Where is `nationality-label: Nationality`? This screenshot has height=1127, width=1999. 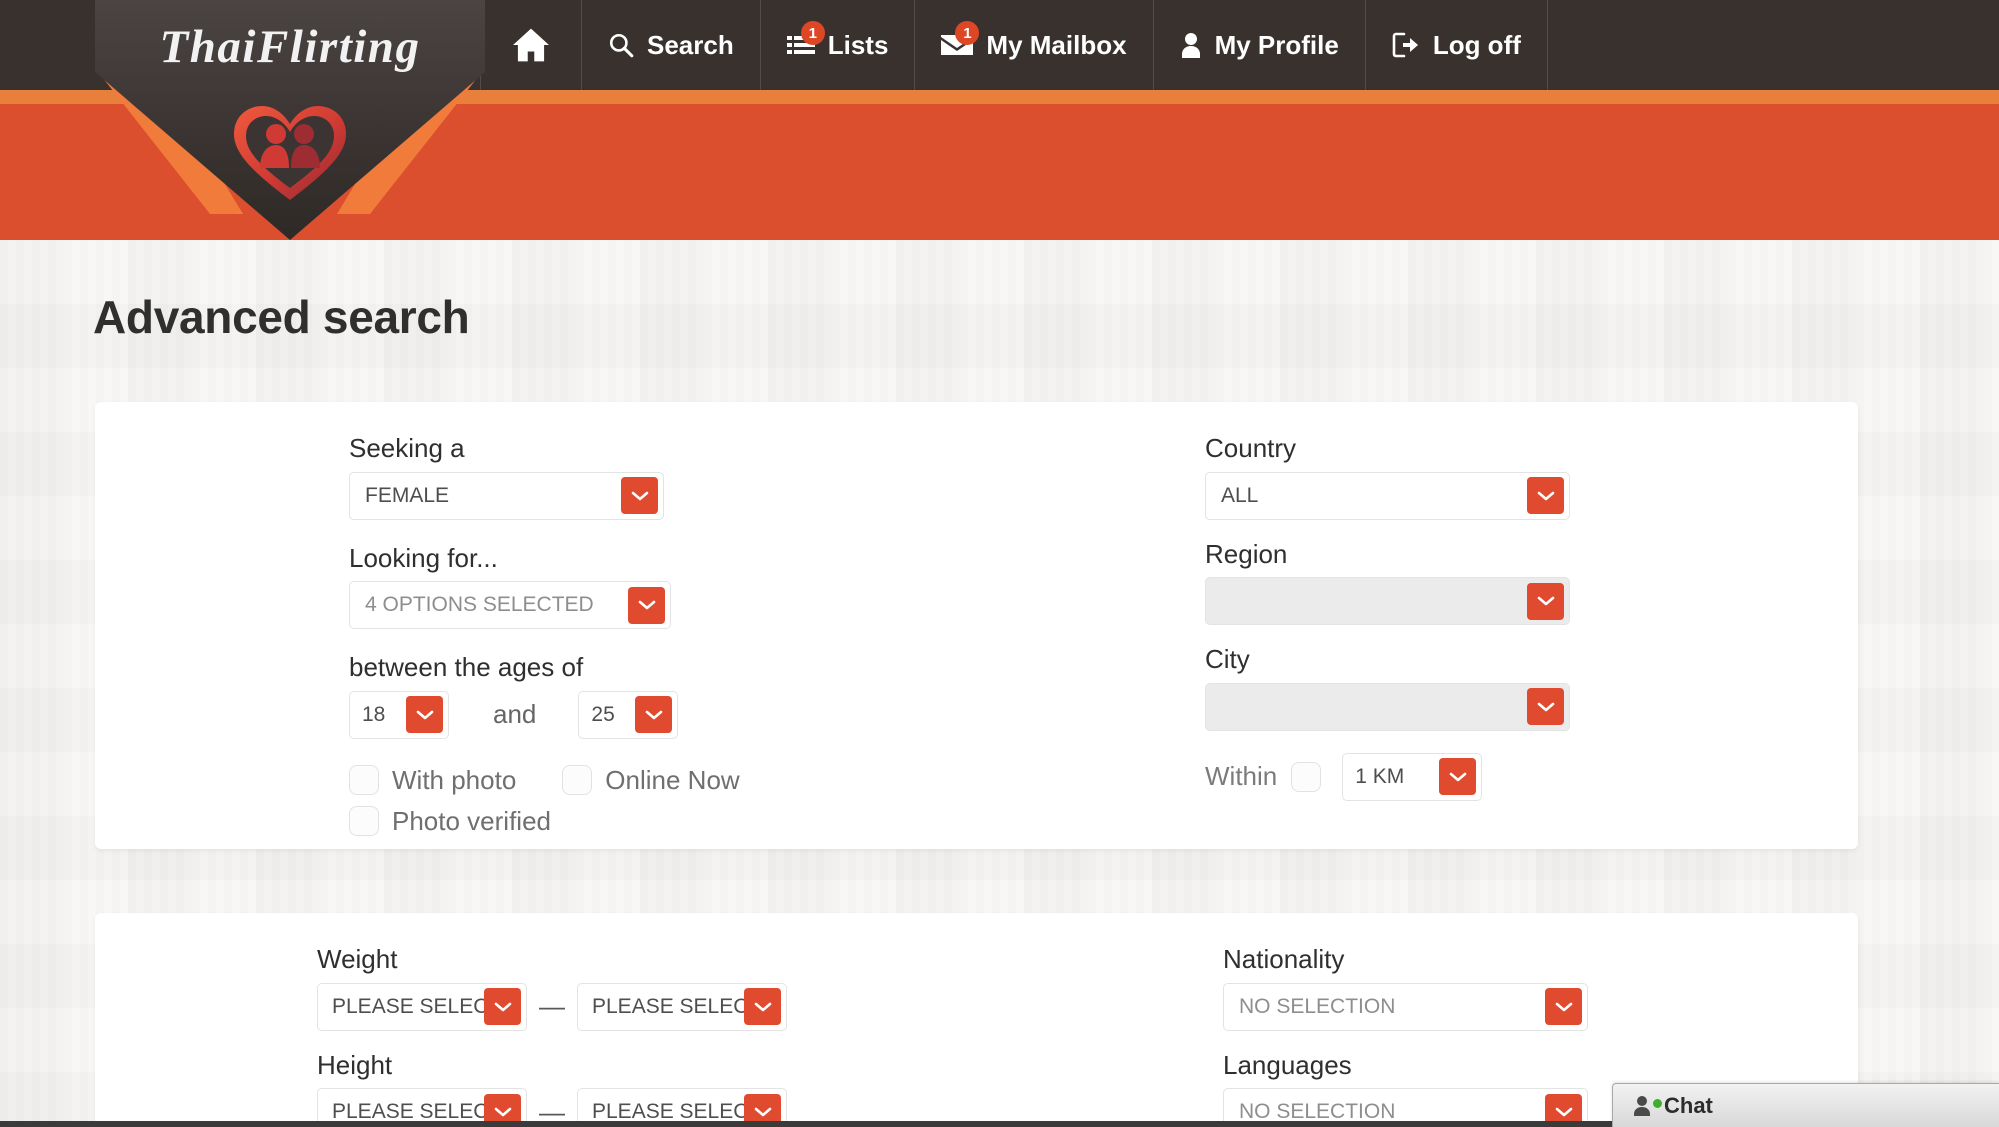
nationality-label: Nationality is located at coordinates (1284, 959).